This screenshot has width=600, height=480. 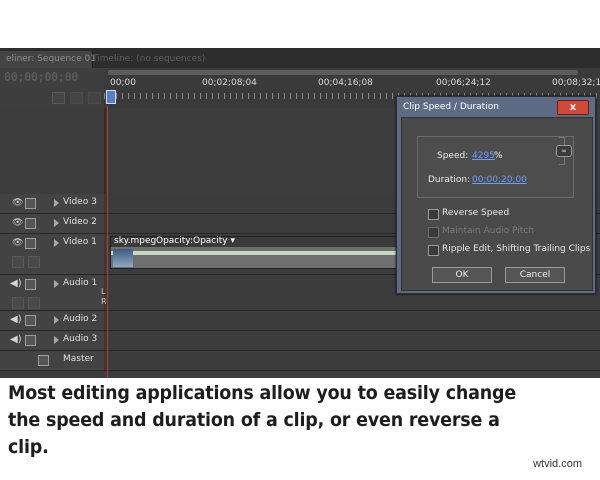 I want to click on speed-duration-group: Speed: 4295 % ∞ Duration: 00;00;20;00, so click(x=495, y=167).